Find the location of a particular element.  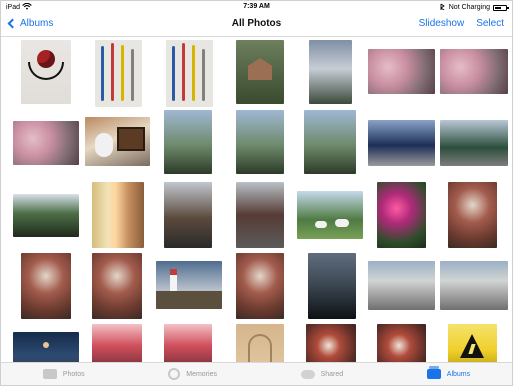

tab-photos: Photos is located at coordinates (63, 374).